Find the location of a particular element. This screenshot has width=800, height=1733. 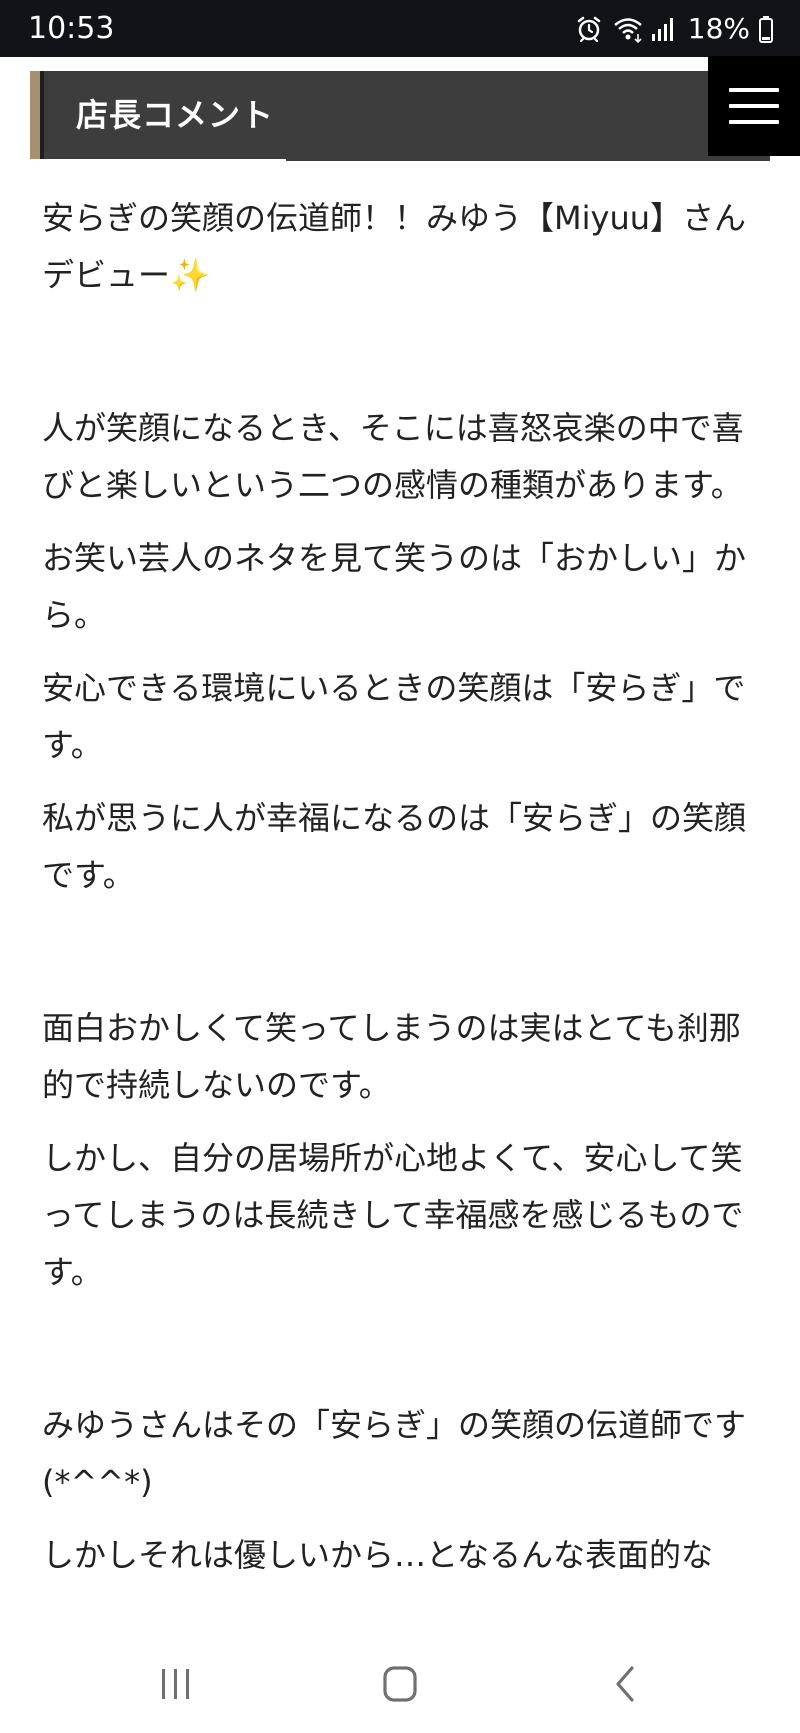

status-bar: 10:53 18% is located at coordinates (400, 28).